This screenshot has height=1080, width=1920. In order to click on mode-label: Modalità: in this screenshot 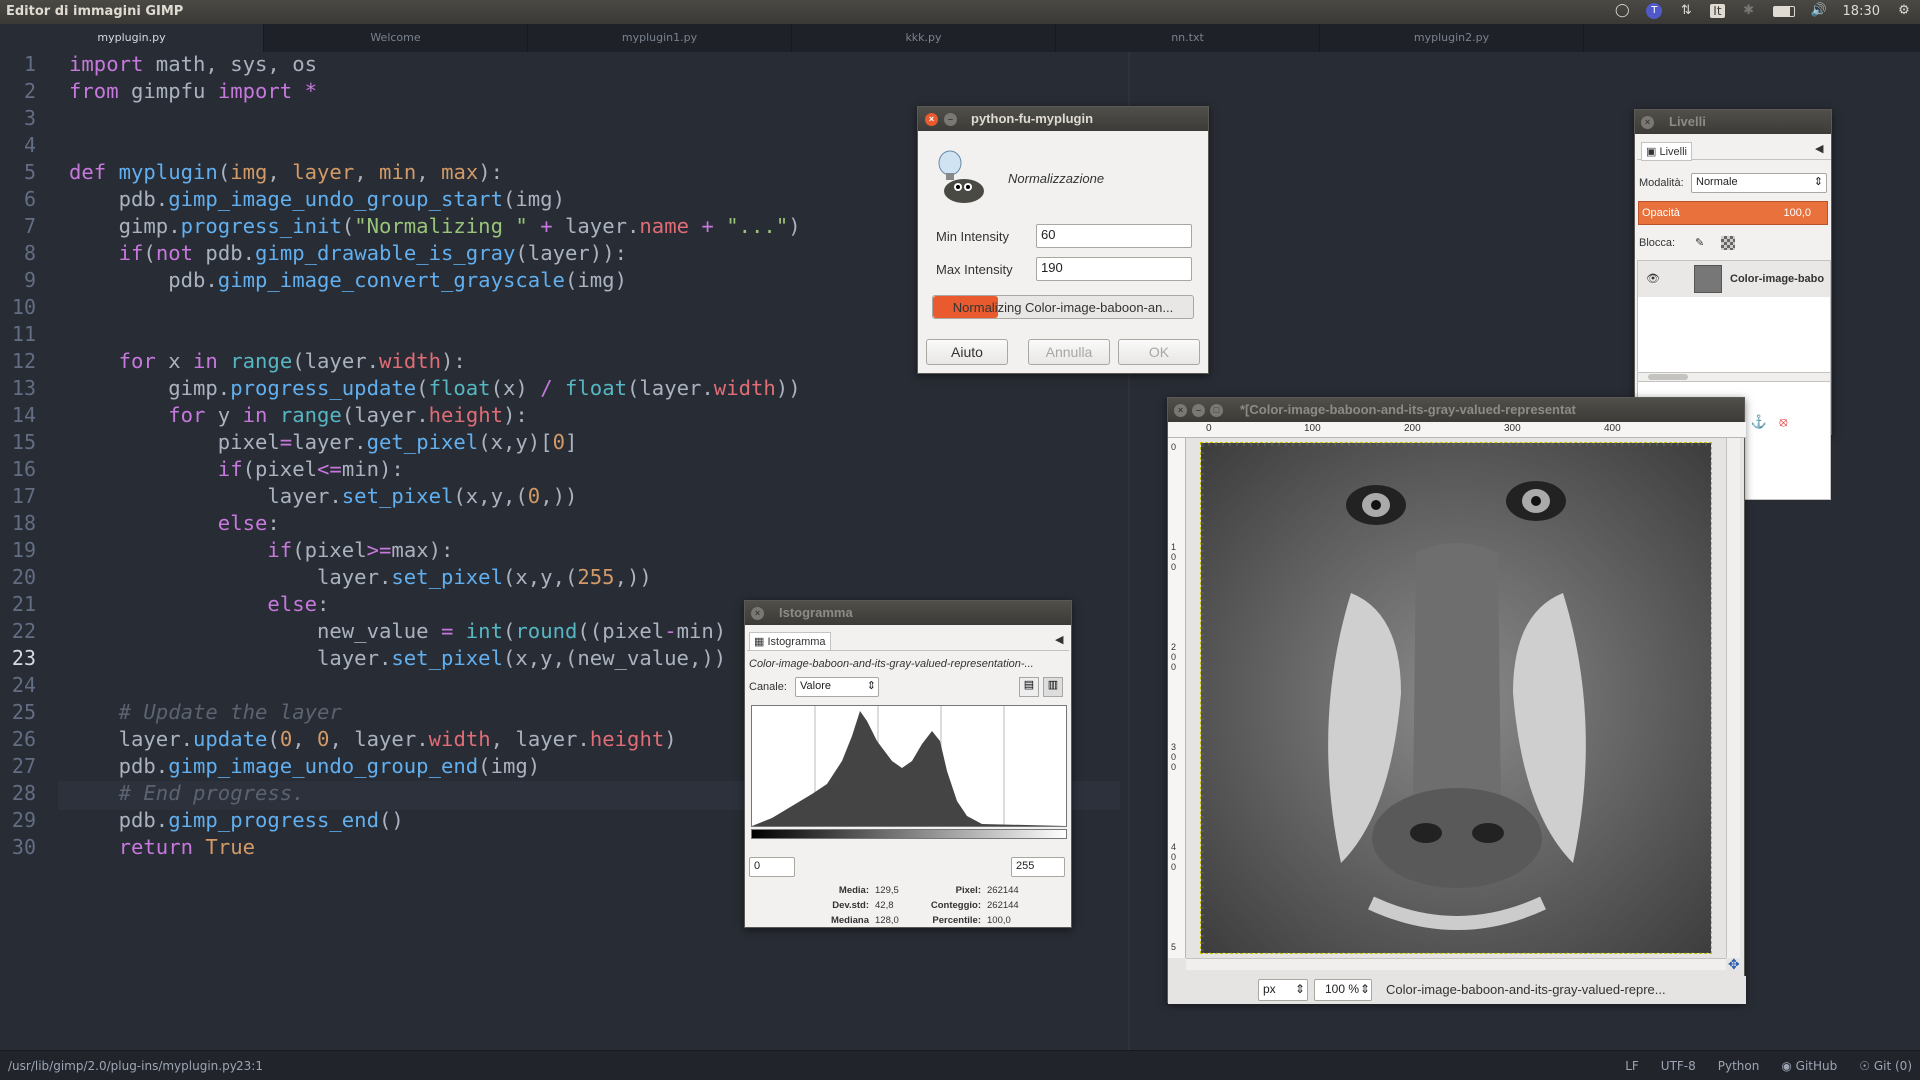, I will do `click(1661, 183)`.